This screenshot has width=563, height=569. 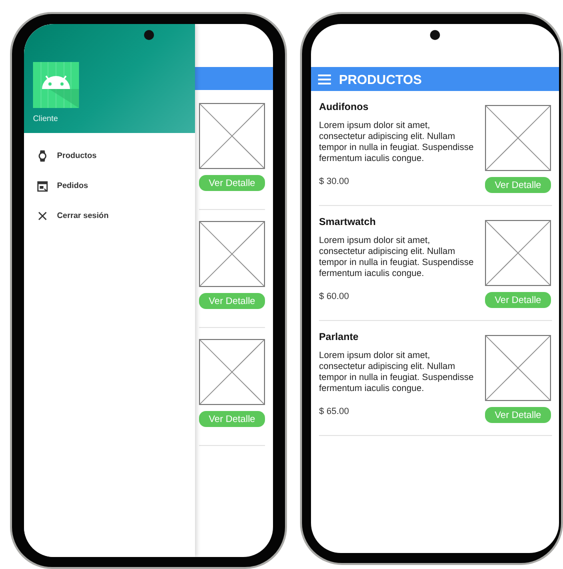 What do you see at coordinates (45, 118) in the screenshot?
I see `user-name: Cliente` at bounding box center [45, 118].